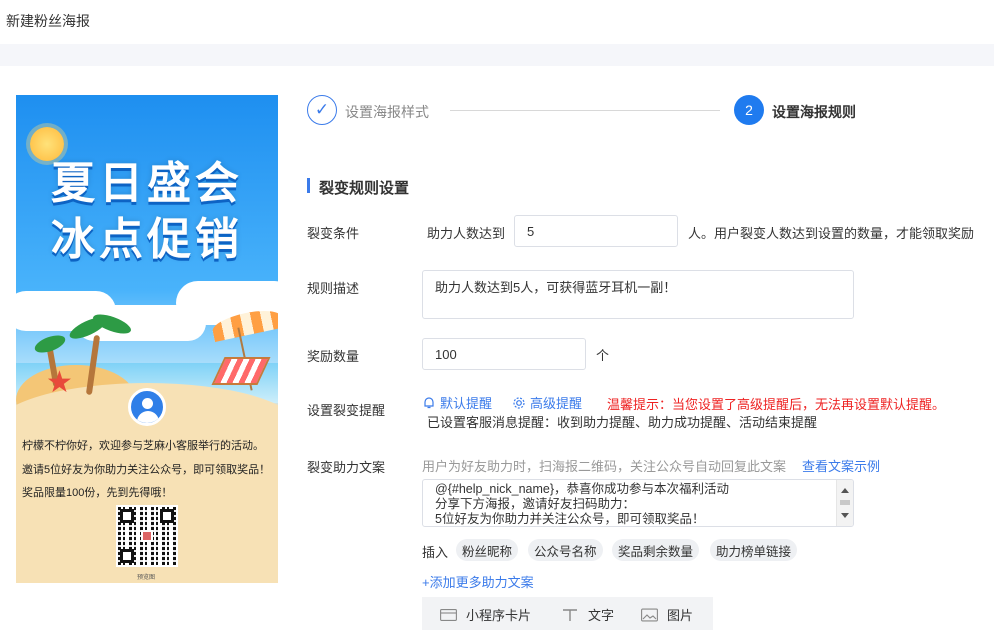 This screenshot has height=630, width=994. What do you see at coordinates (146, 578) in the screenshot?
I see `qr-caption: 预览图` at bounding box center [146, 578].